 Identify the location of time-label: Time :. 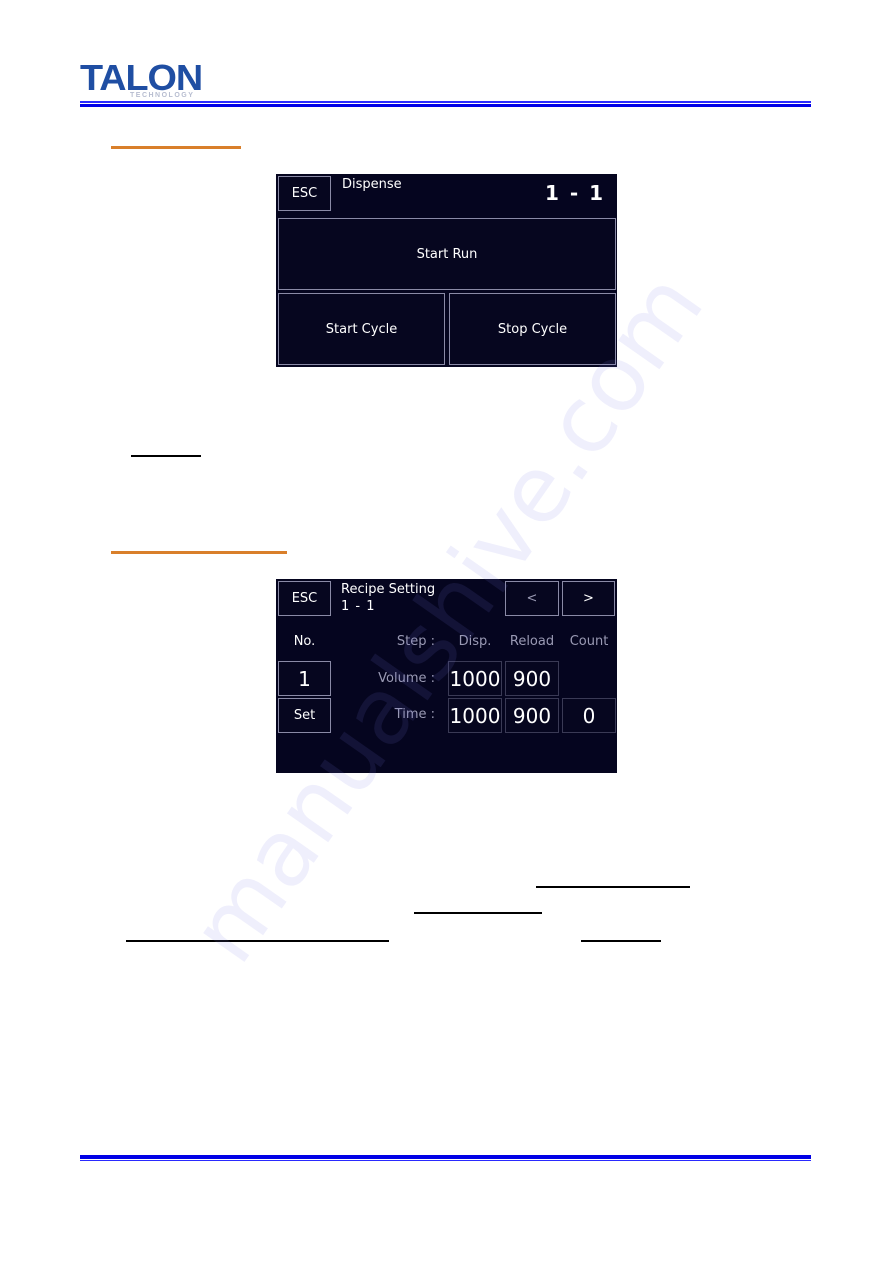
(414, 714).